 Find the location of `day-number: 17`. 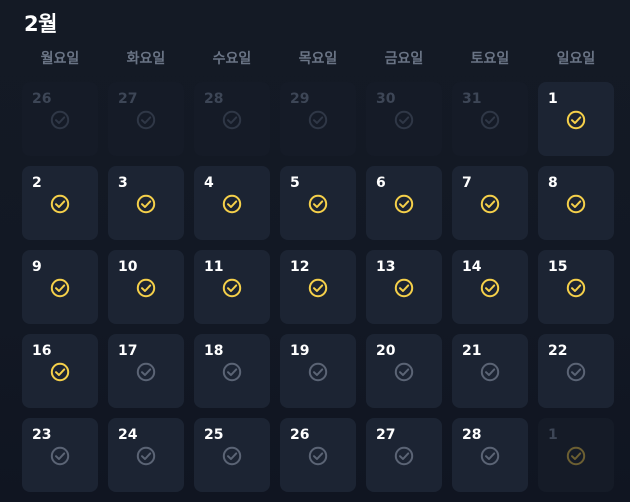

day-number: 17 is located at coordinates (128, 351).